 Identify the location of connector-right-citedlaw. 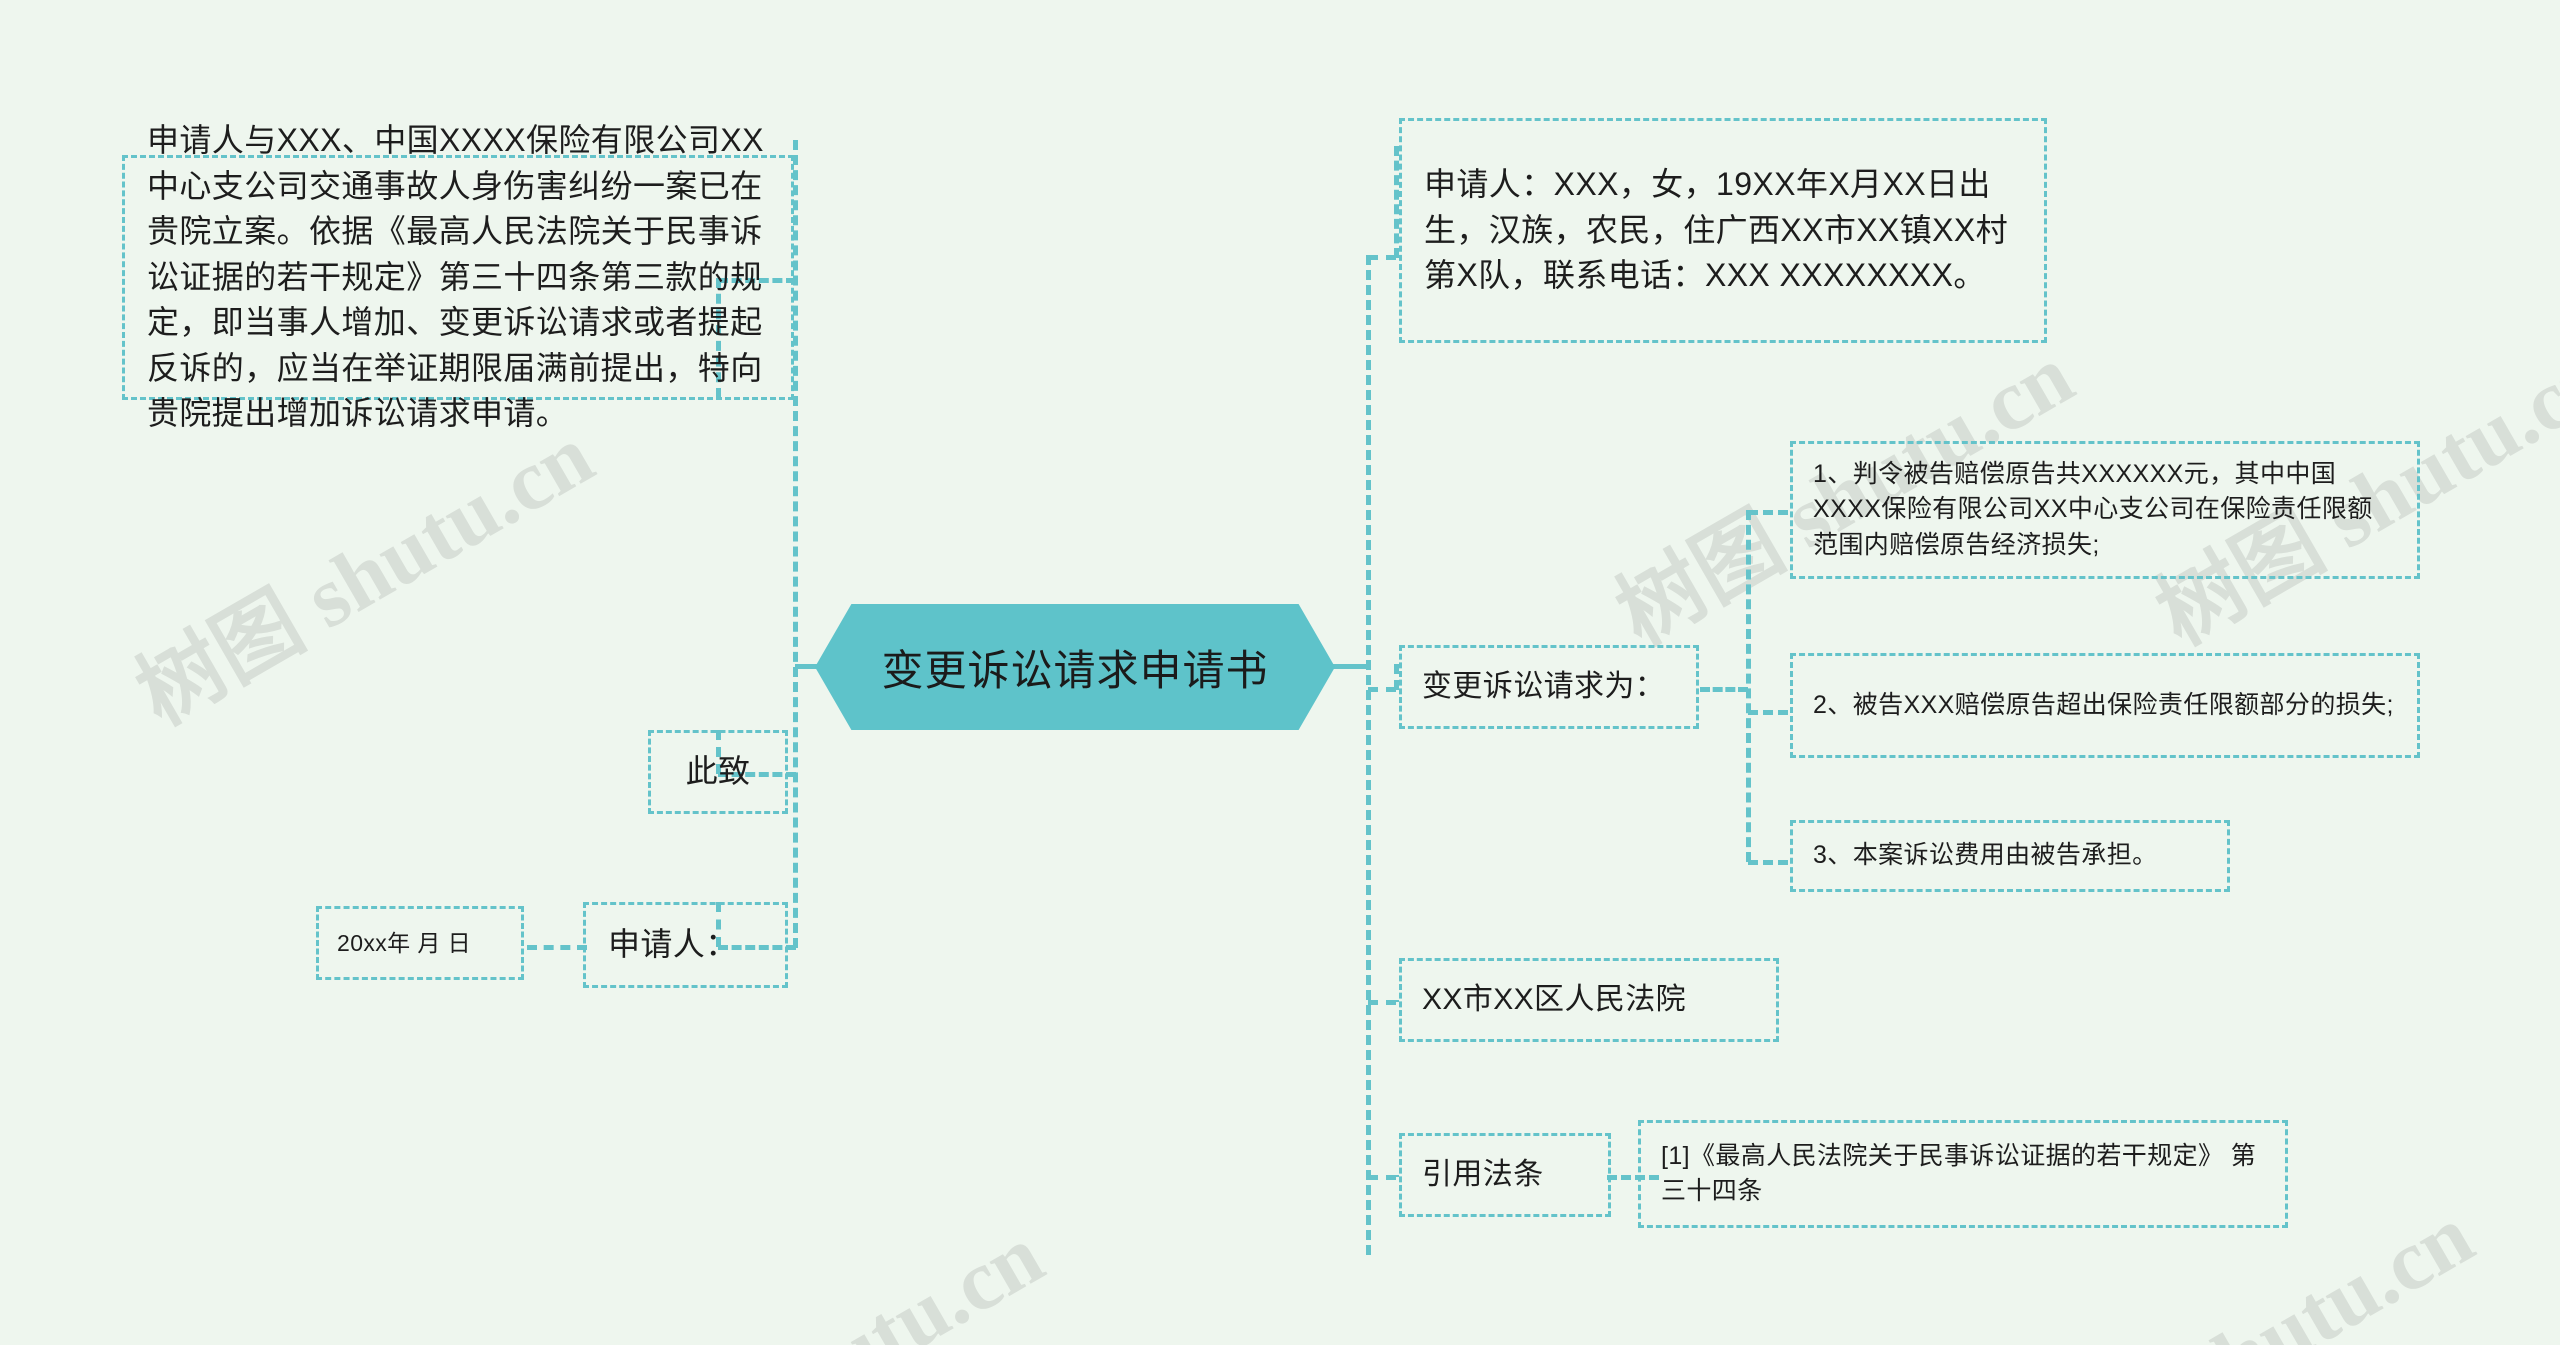
(1382, 1177).